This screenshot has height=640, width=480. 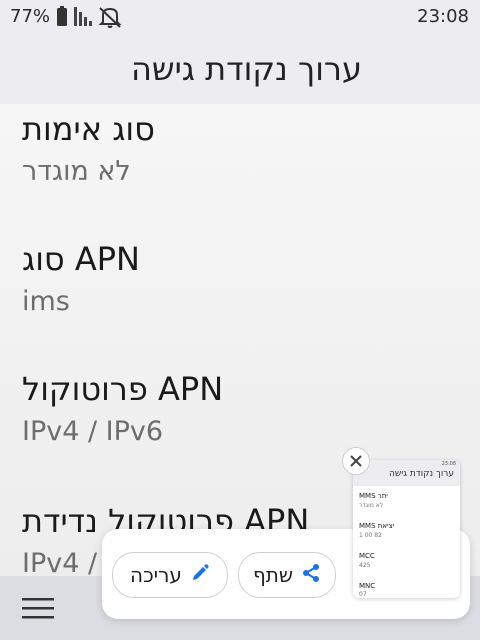 What do you see at coordinates (62, 16) in the screenshot?
I see `battery-icon` at bounding box center [62, 16].